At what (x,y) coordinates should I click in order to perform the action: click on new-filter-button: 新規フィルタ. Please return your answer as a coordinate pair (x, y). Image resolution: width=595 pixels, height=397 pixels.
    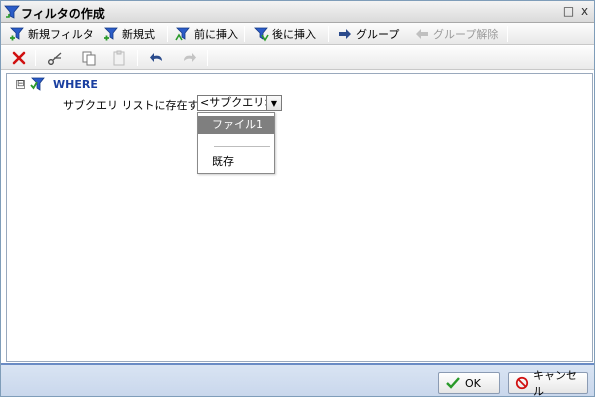
    Looking at the image, I should click on (51, 34).